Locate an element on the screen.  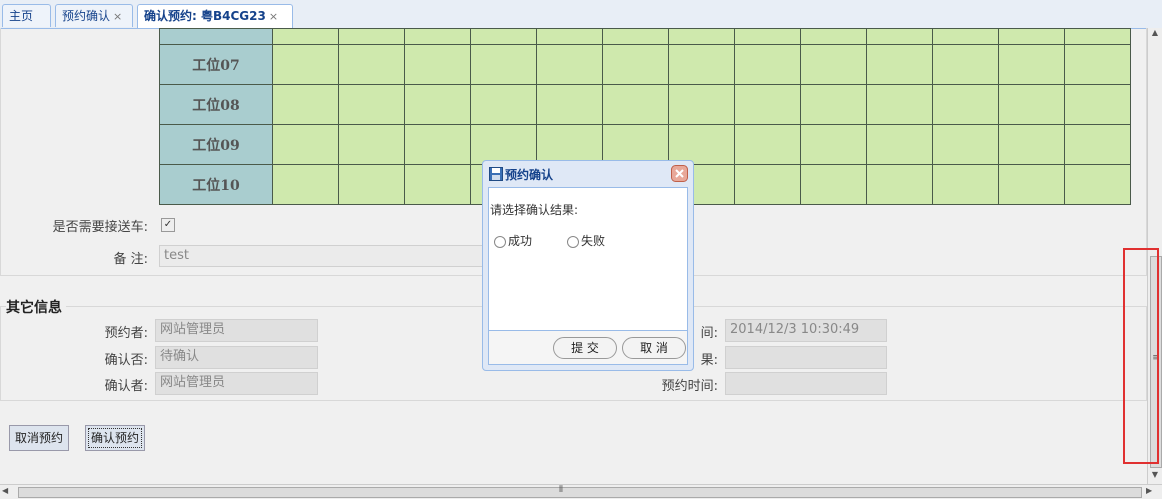
dialog-footer: 提 交 取 消 is located at coordinates (588, 348).